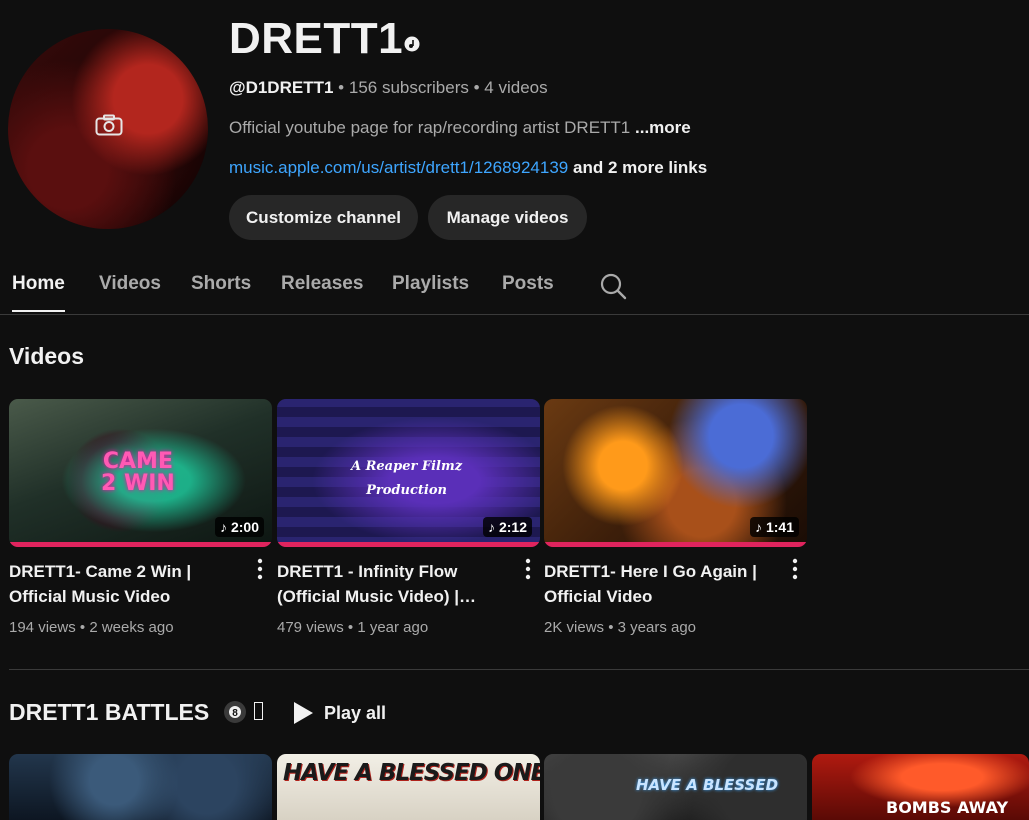 This screenshot has height=820, width=1029. I want to click on view-count: 2K views, so click(574, 627).